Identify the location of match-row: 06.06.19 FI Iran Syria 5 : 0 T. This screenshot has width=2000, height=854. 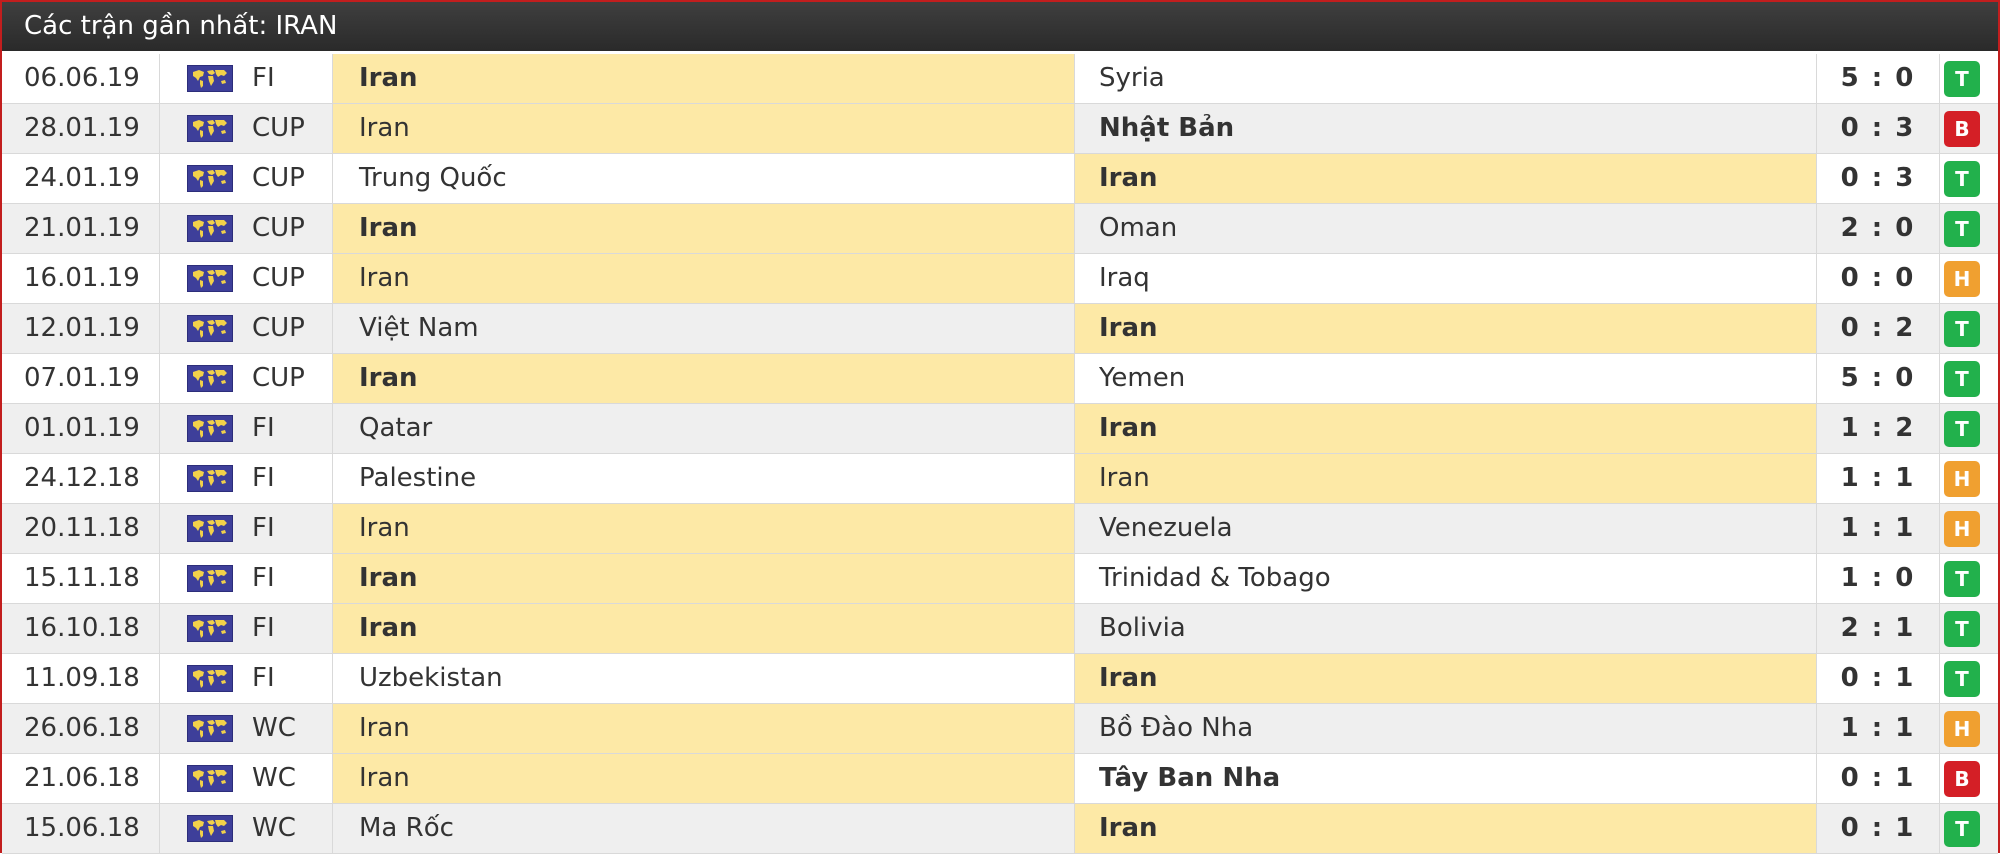
(1000, 79).